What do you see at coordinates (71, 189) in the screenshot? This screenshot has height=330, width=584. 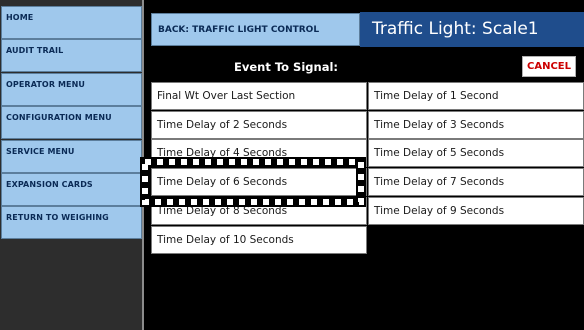 I see `sidebar-item-expansion-cards: EXPANSION CARDS` at bounding box center [71, 189].